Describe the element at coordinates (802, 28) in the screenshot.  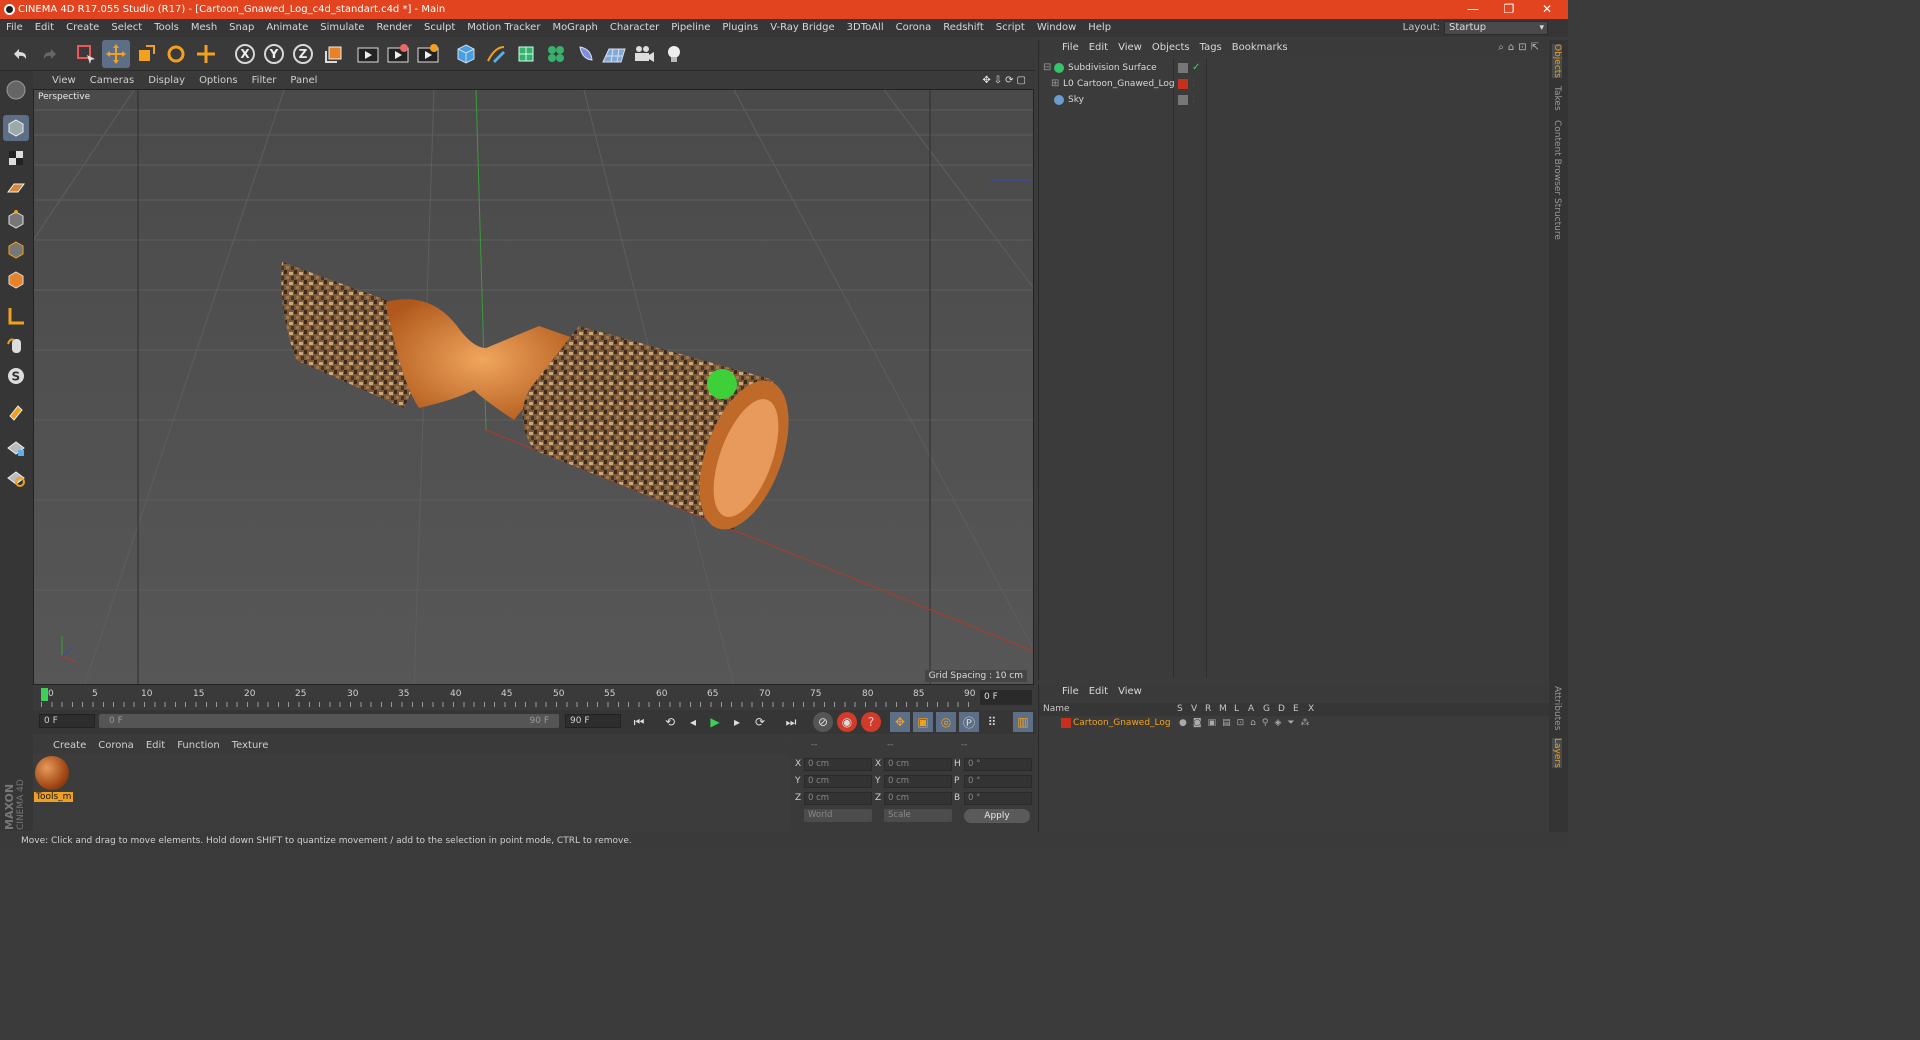
I see `menu-vray-bridge: V-Ray Bridge` at that location.